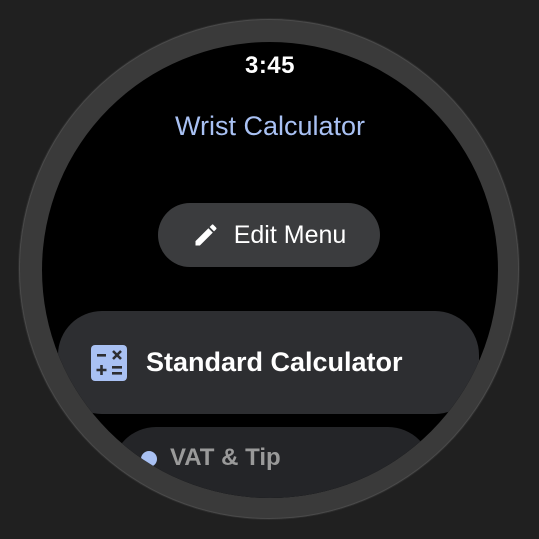 The width and height of the screenshot is (539, 539). Describe the element at coordinates (270, 65) in the screenshot. I see `status-time: 3:45` at that location.